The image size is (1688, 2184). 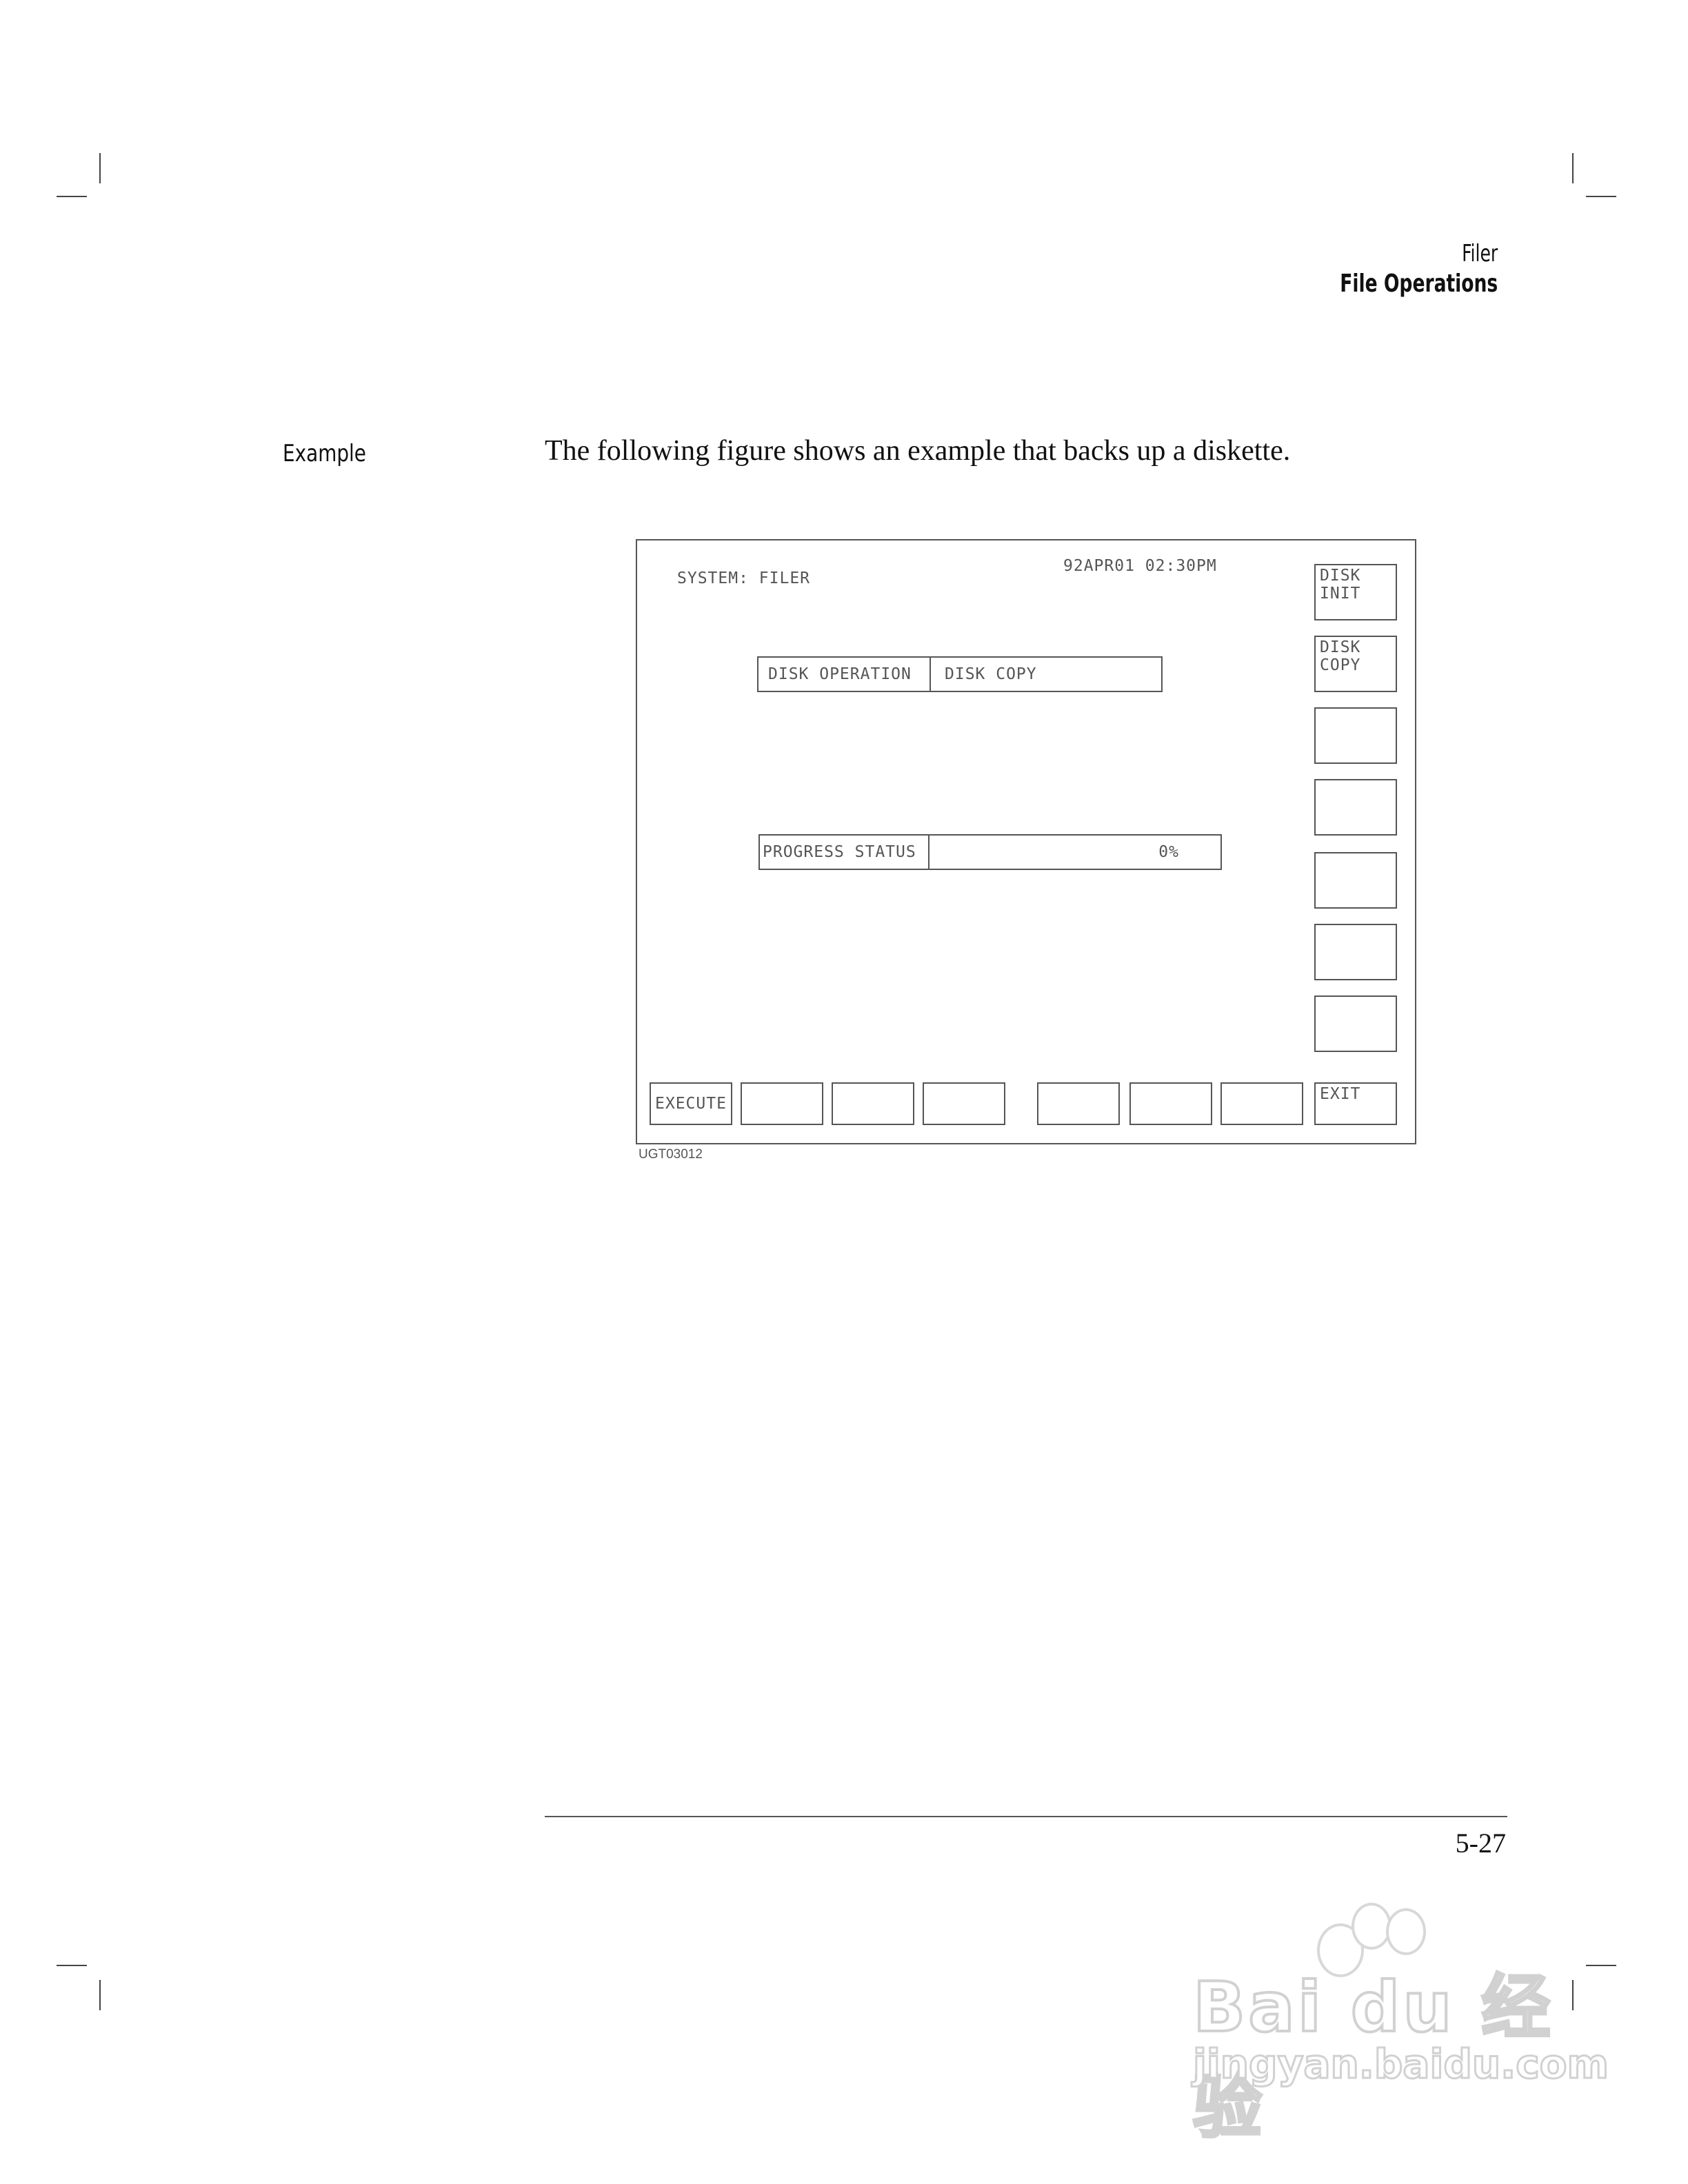 What do you see at coordinates (1026, 1816) in the screenshot?
I see `footer-rule` at bounding box center [1026, 1816].